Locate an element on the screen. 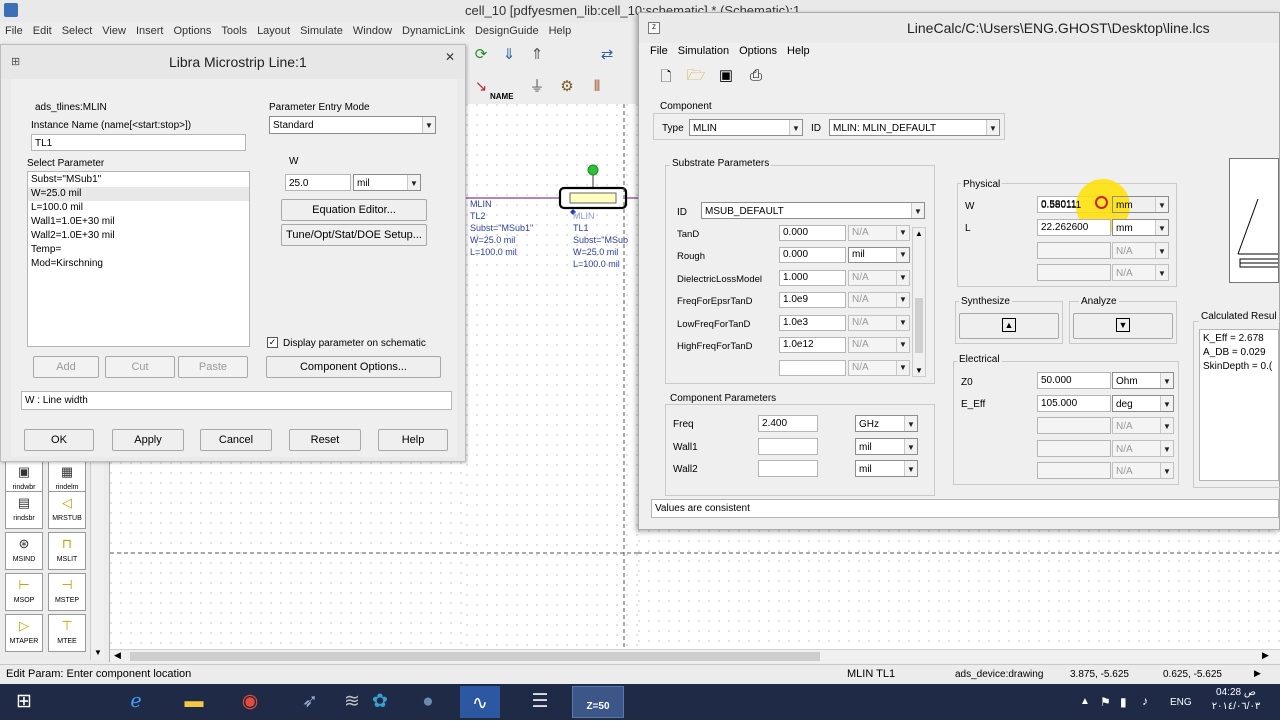  phys-empty-unit: N/A ▼ is located at coordinates (1140, 272).